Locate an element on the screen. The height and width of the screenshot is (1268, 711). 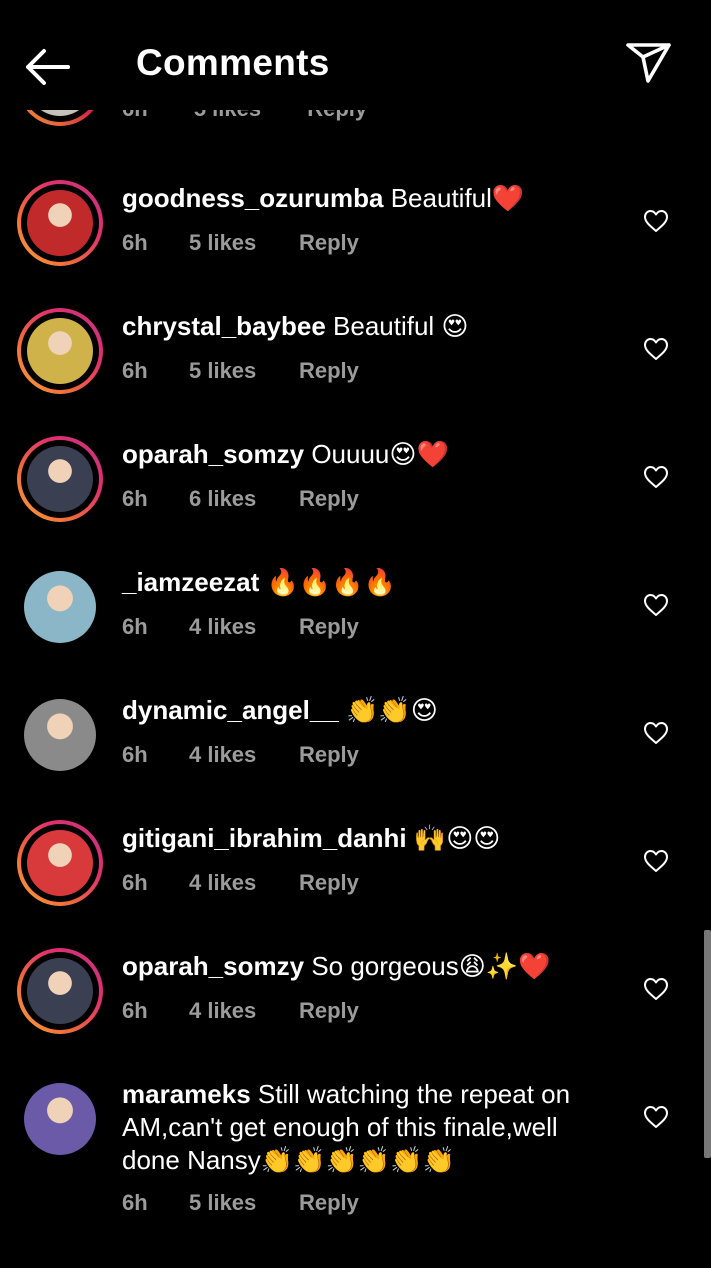
comment-username: chrystal_baybee is located at coordinates (224, 326).